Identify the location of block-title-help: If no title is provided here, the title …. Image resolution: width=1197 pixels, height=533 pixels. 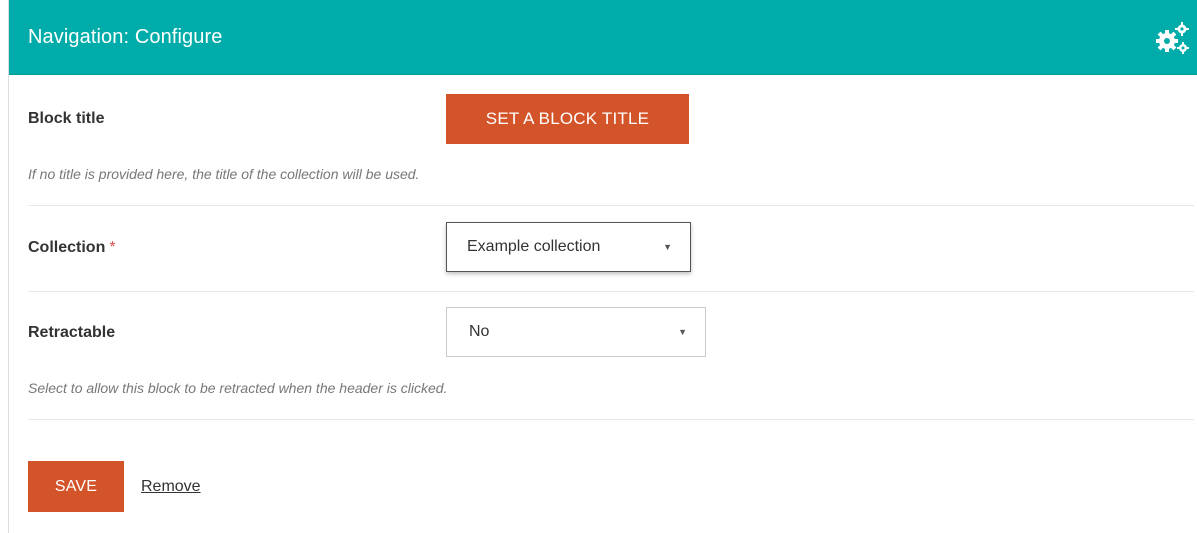
(224, 174).